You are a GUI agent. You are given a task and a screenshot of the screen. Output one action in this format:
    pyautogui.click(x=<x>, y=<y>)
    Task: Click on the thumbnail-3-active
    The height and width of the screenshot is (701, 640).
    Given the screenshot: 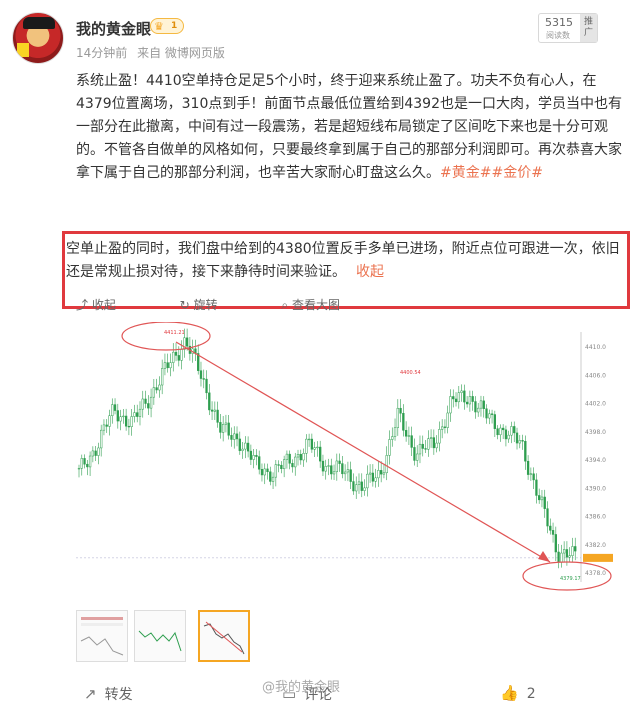 What is the action you would take?
    pyautogui.click(x=224, y=636)
    